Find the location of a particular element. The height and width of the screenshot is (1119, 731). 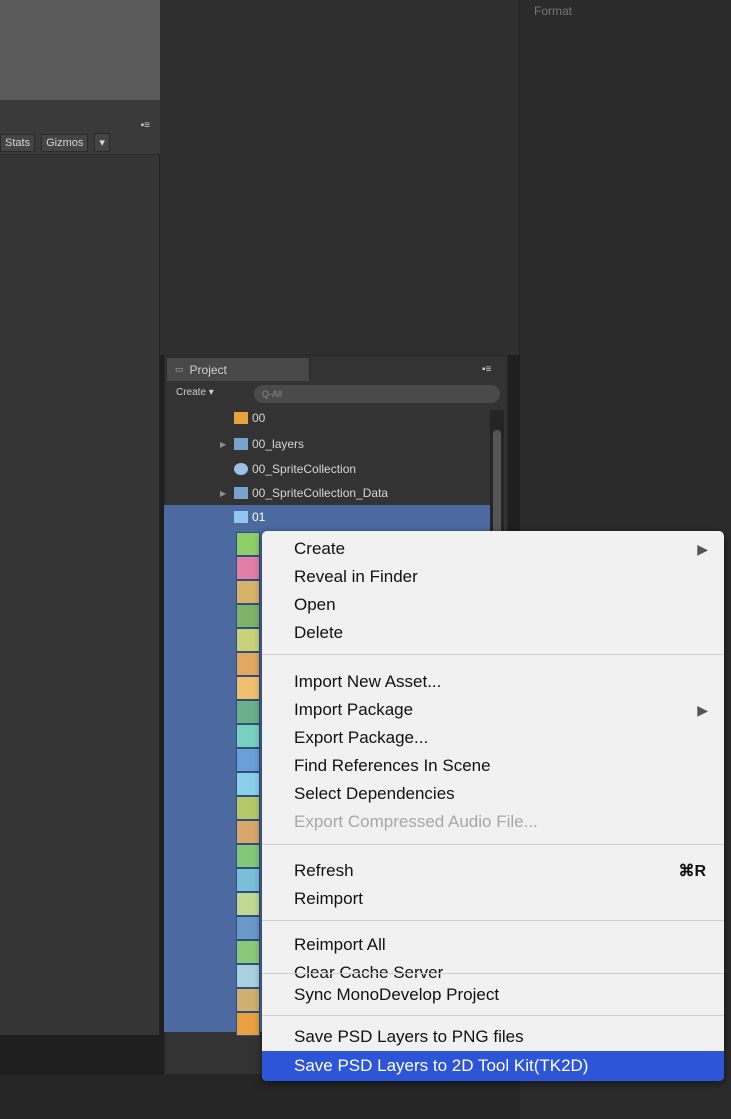

list-item: 00_SpriteCollection is located at coordinates (288, 469).